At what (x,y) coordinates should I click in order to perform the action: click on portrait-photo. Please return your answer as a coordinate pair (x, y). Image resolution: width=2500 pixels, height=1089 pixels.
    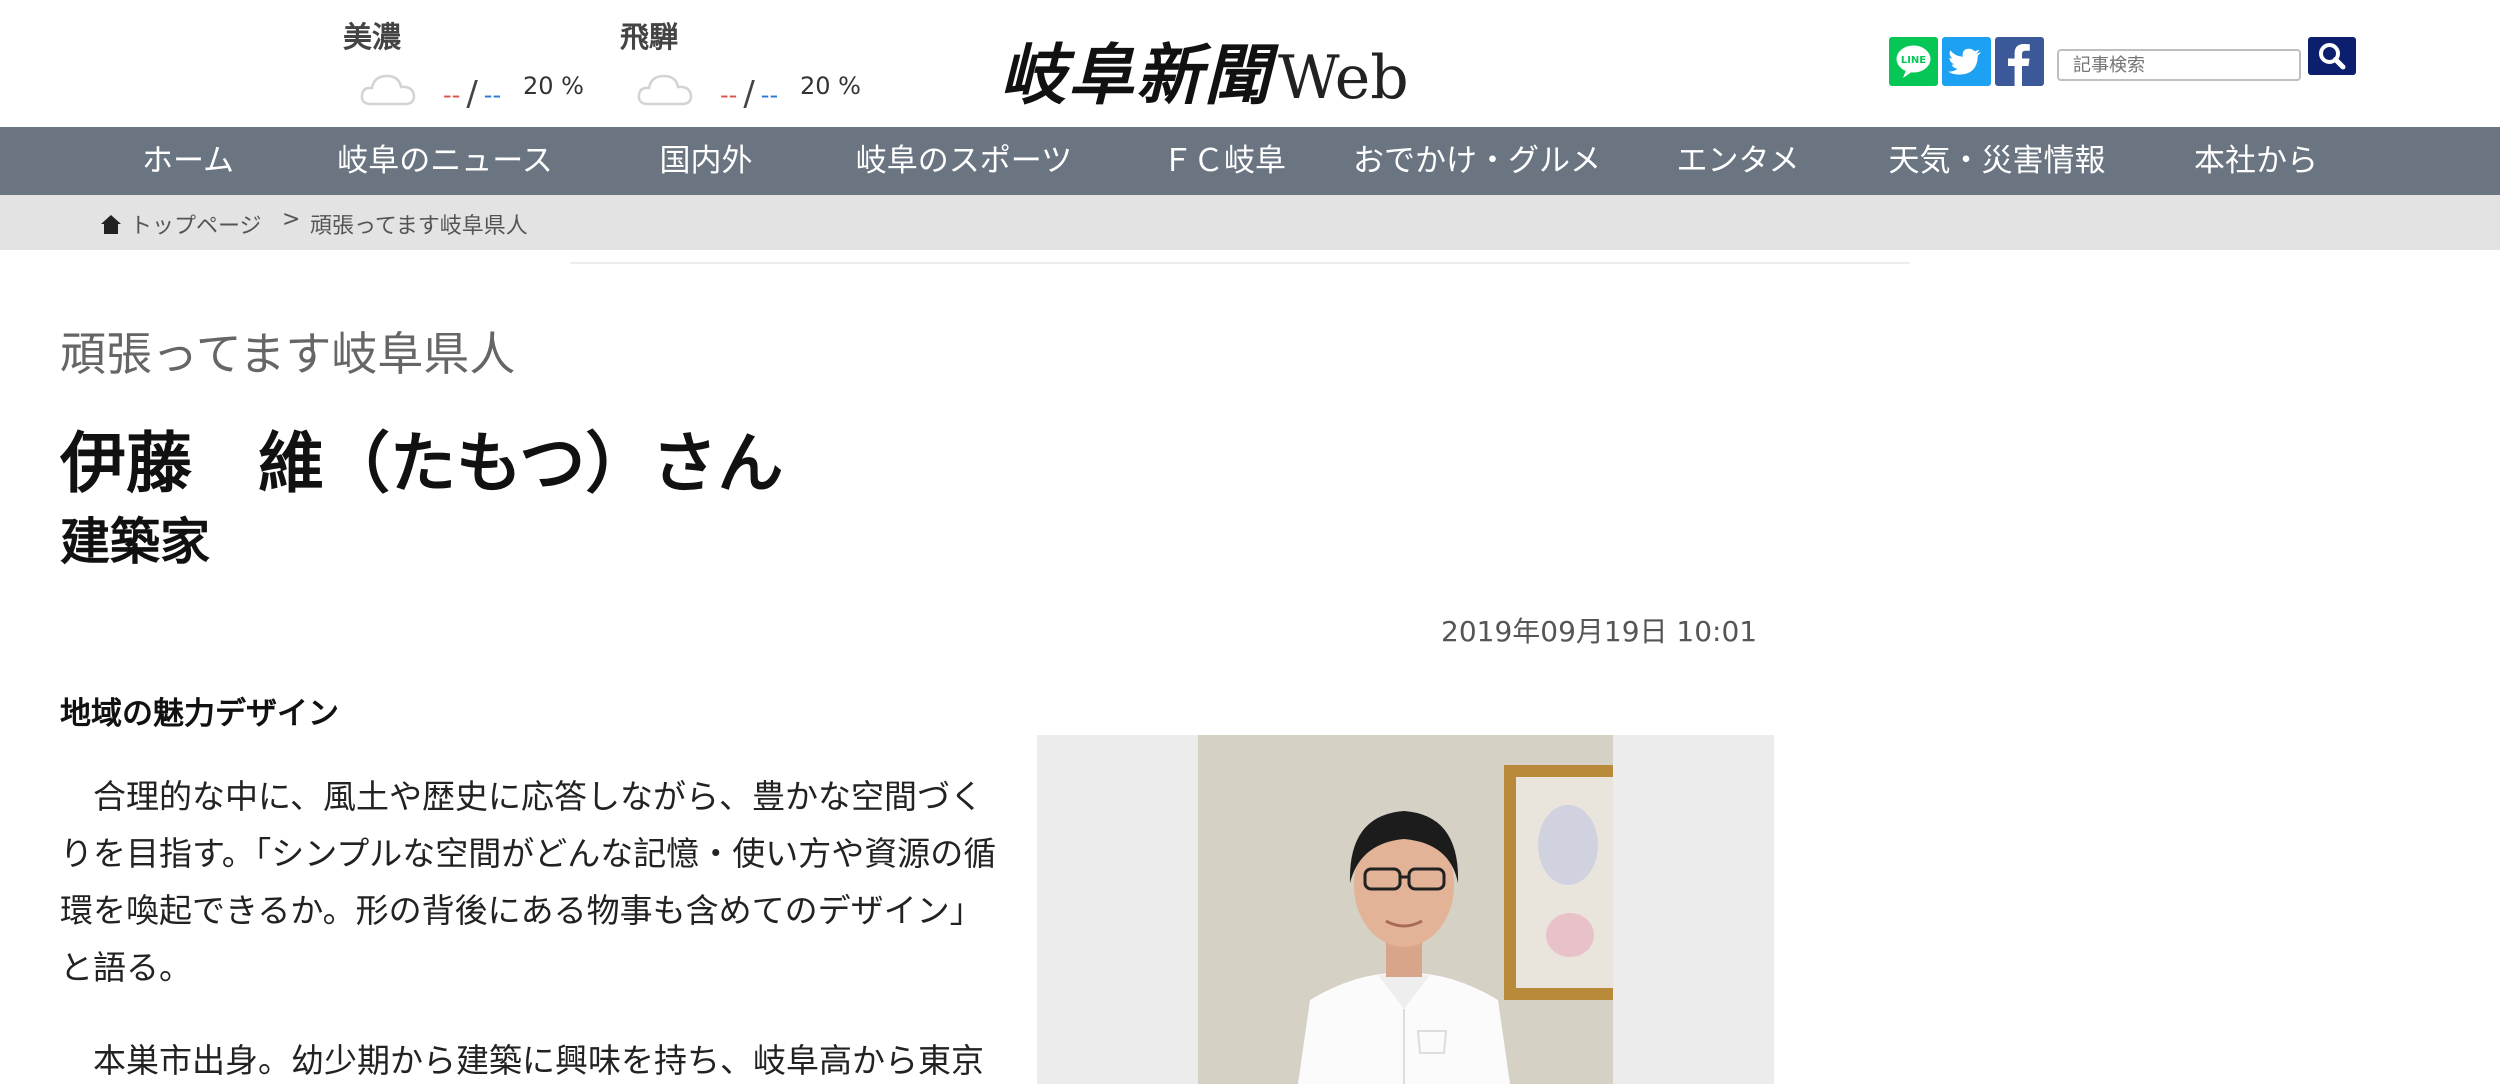
    Looking at the image, I should click on (1405, 909).